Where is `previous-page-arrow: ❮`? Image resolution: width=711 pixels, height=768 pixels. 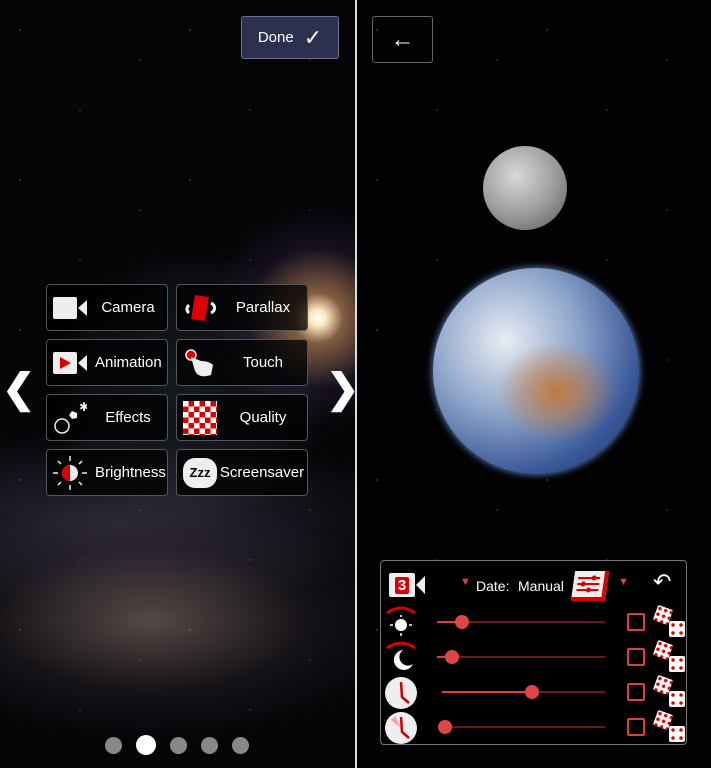
previous-page-arrow: ❮ is located at coordinates (19, 389).